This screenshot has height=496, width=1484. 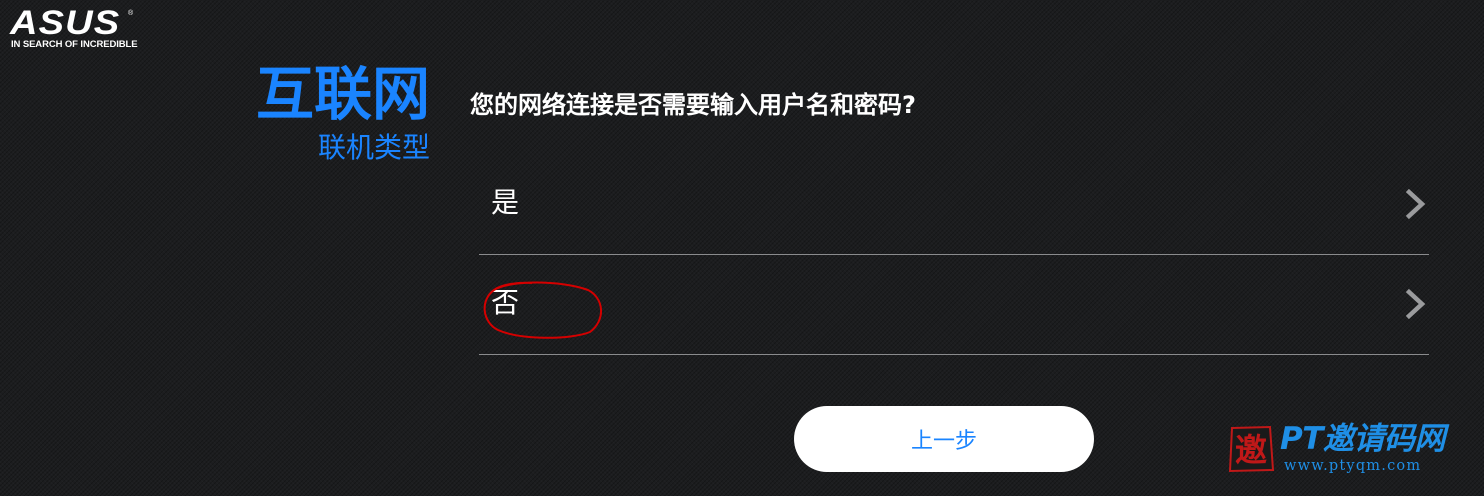 What do you see at coordinates (505, 302) in the screenshot?
I see `option-no-label: 否` at bounding box center [505, 302].